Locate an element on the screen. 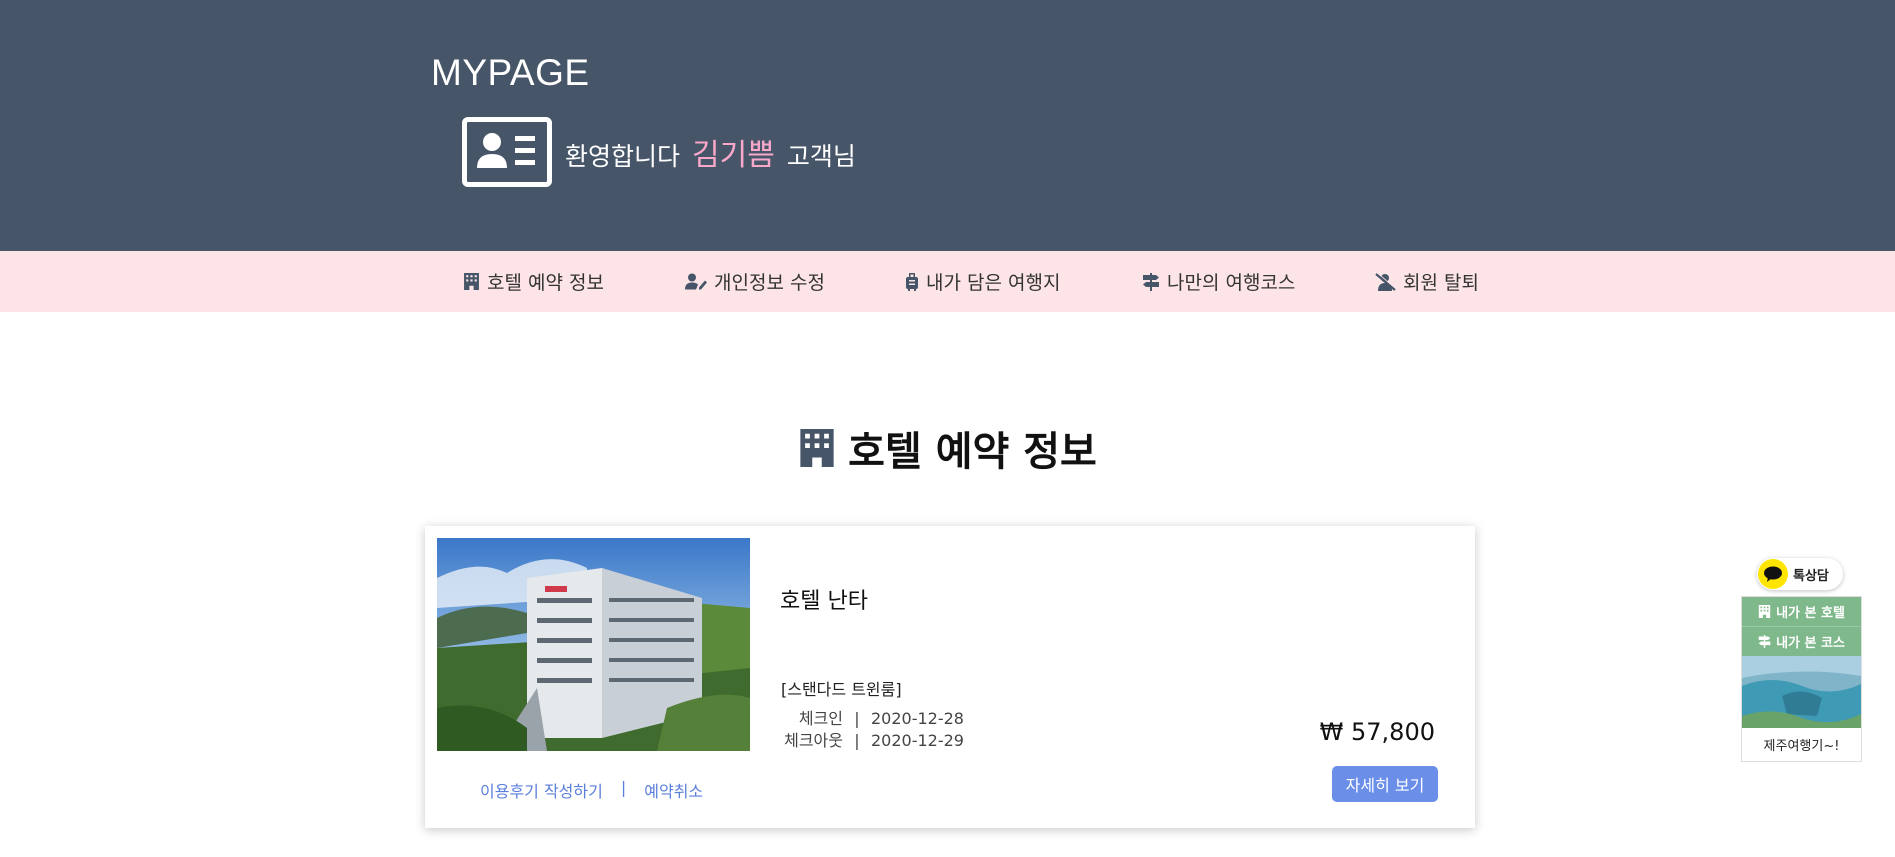  id-card-icon is located at coordinates (507, 152).